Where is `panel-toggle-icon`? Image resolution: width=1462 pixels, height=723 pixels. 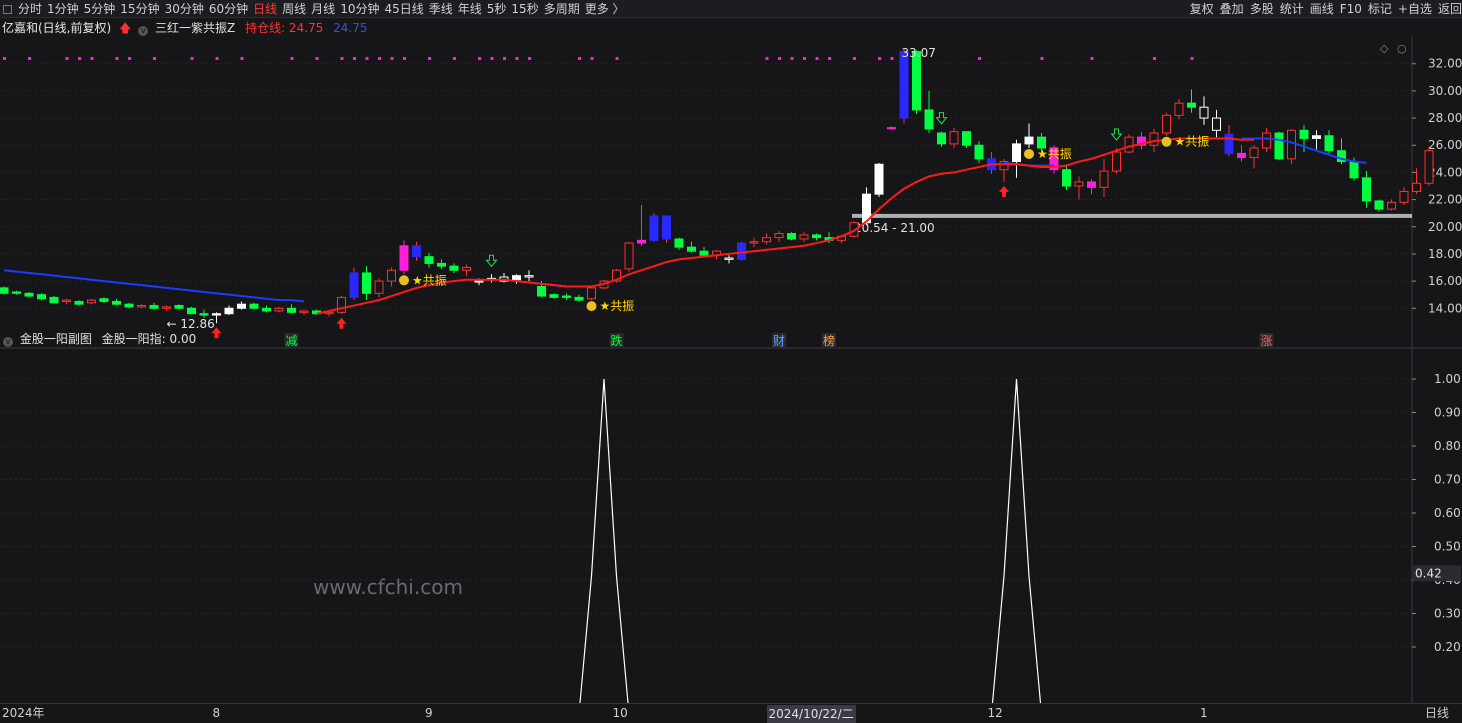
panel-toggle-icon is located at coordinates (7, 9).